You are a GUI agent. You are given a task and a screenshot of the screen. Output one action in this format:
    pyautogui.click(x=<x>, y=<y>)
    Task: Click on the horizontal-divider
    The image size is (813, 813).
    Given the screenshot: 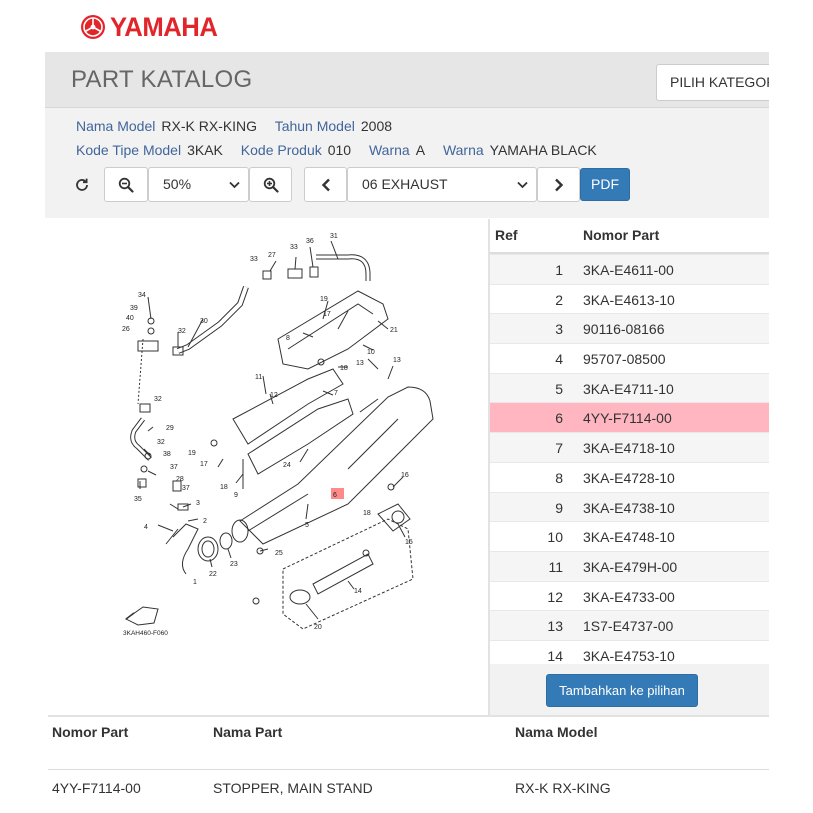 What is the action you would take?
    pyautogui.click(x=408, y=716)
    